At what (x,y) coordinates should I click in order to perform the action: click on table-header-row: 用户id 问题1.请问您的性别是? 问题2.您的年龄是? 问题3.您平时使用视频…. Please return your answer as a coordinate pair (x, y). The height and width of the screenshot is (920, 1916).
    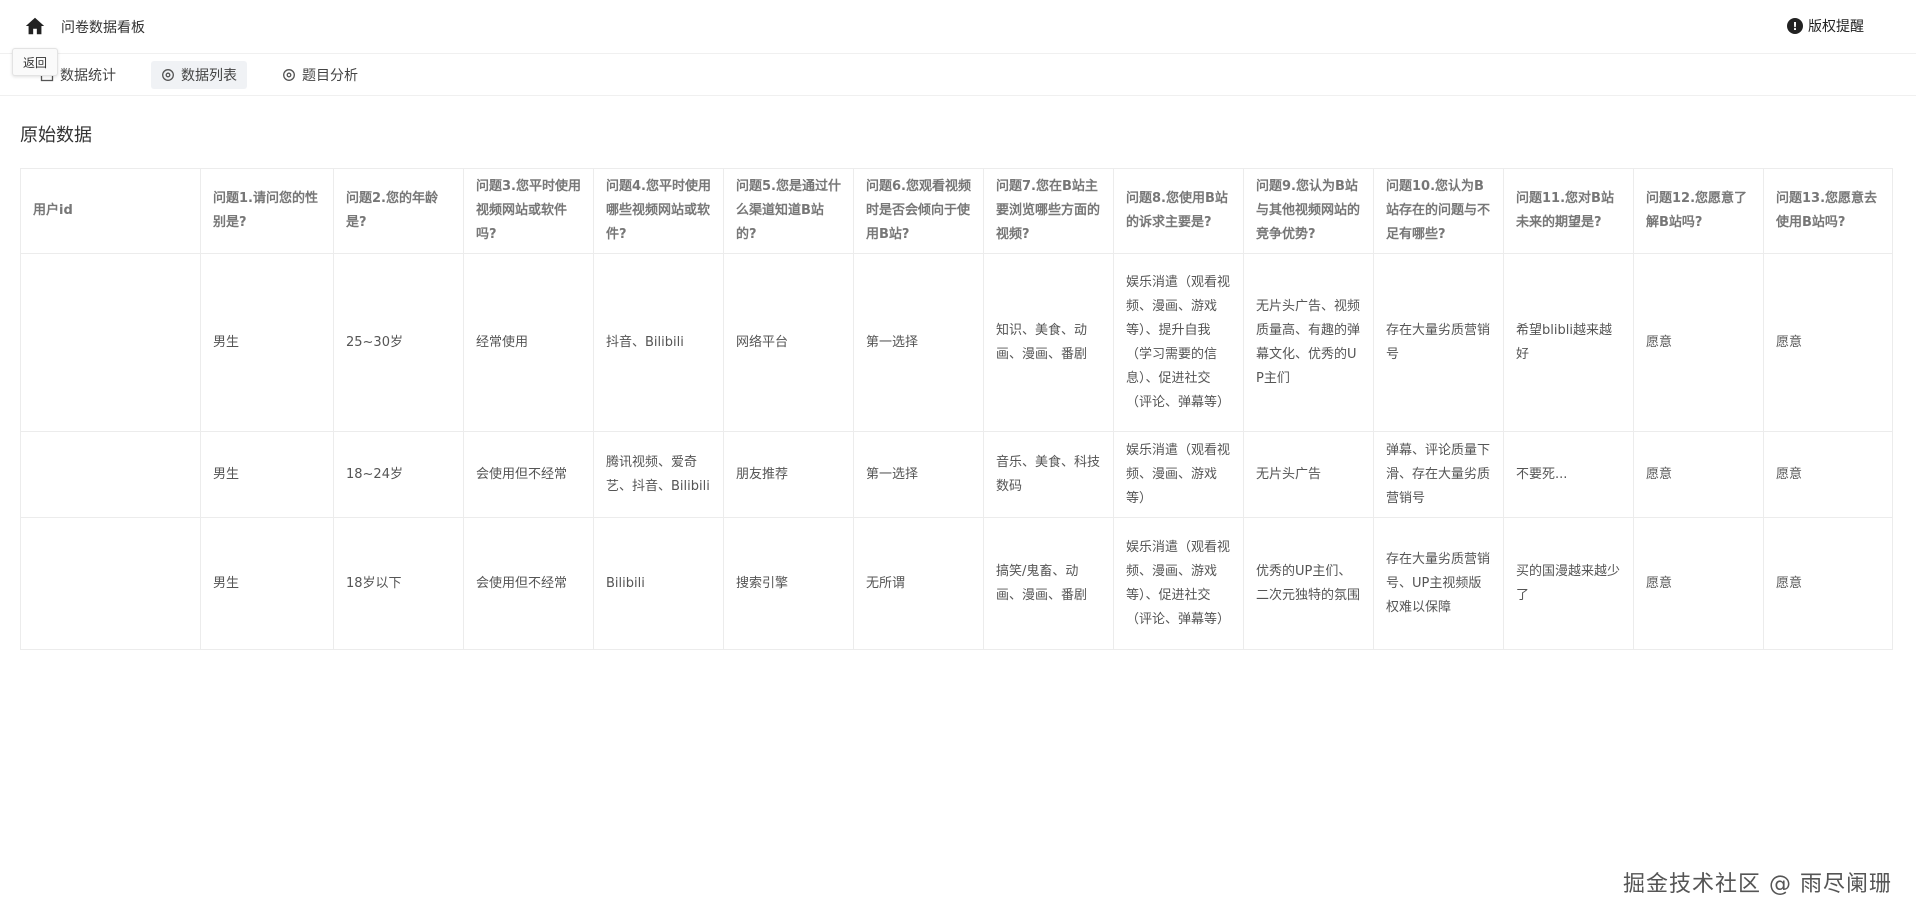
    Looking at the image, I should click on (956, 211).